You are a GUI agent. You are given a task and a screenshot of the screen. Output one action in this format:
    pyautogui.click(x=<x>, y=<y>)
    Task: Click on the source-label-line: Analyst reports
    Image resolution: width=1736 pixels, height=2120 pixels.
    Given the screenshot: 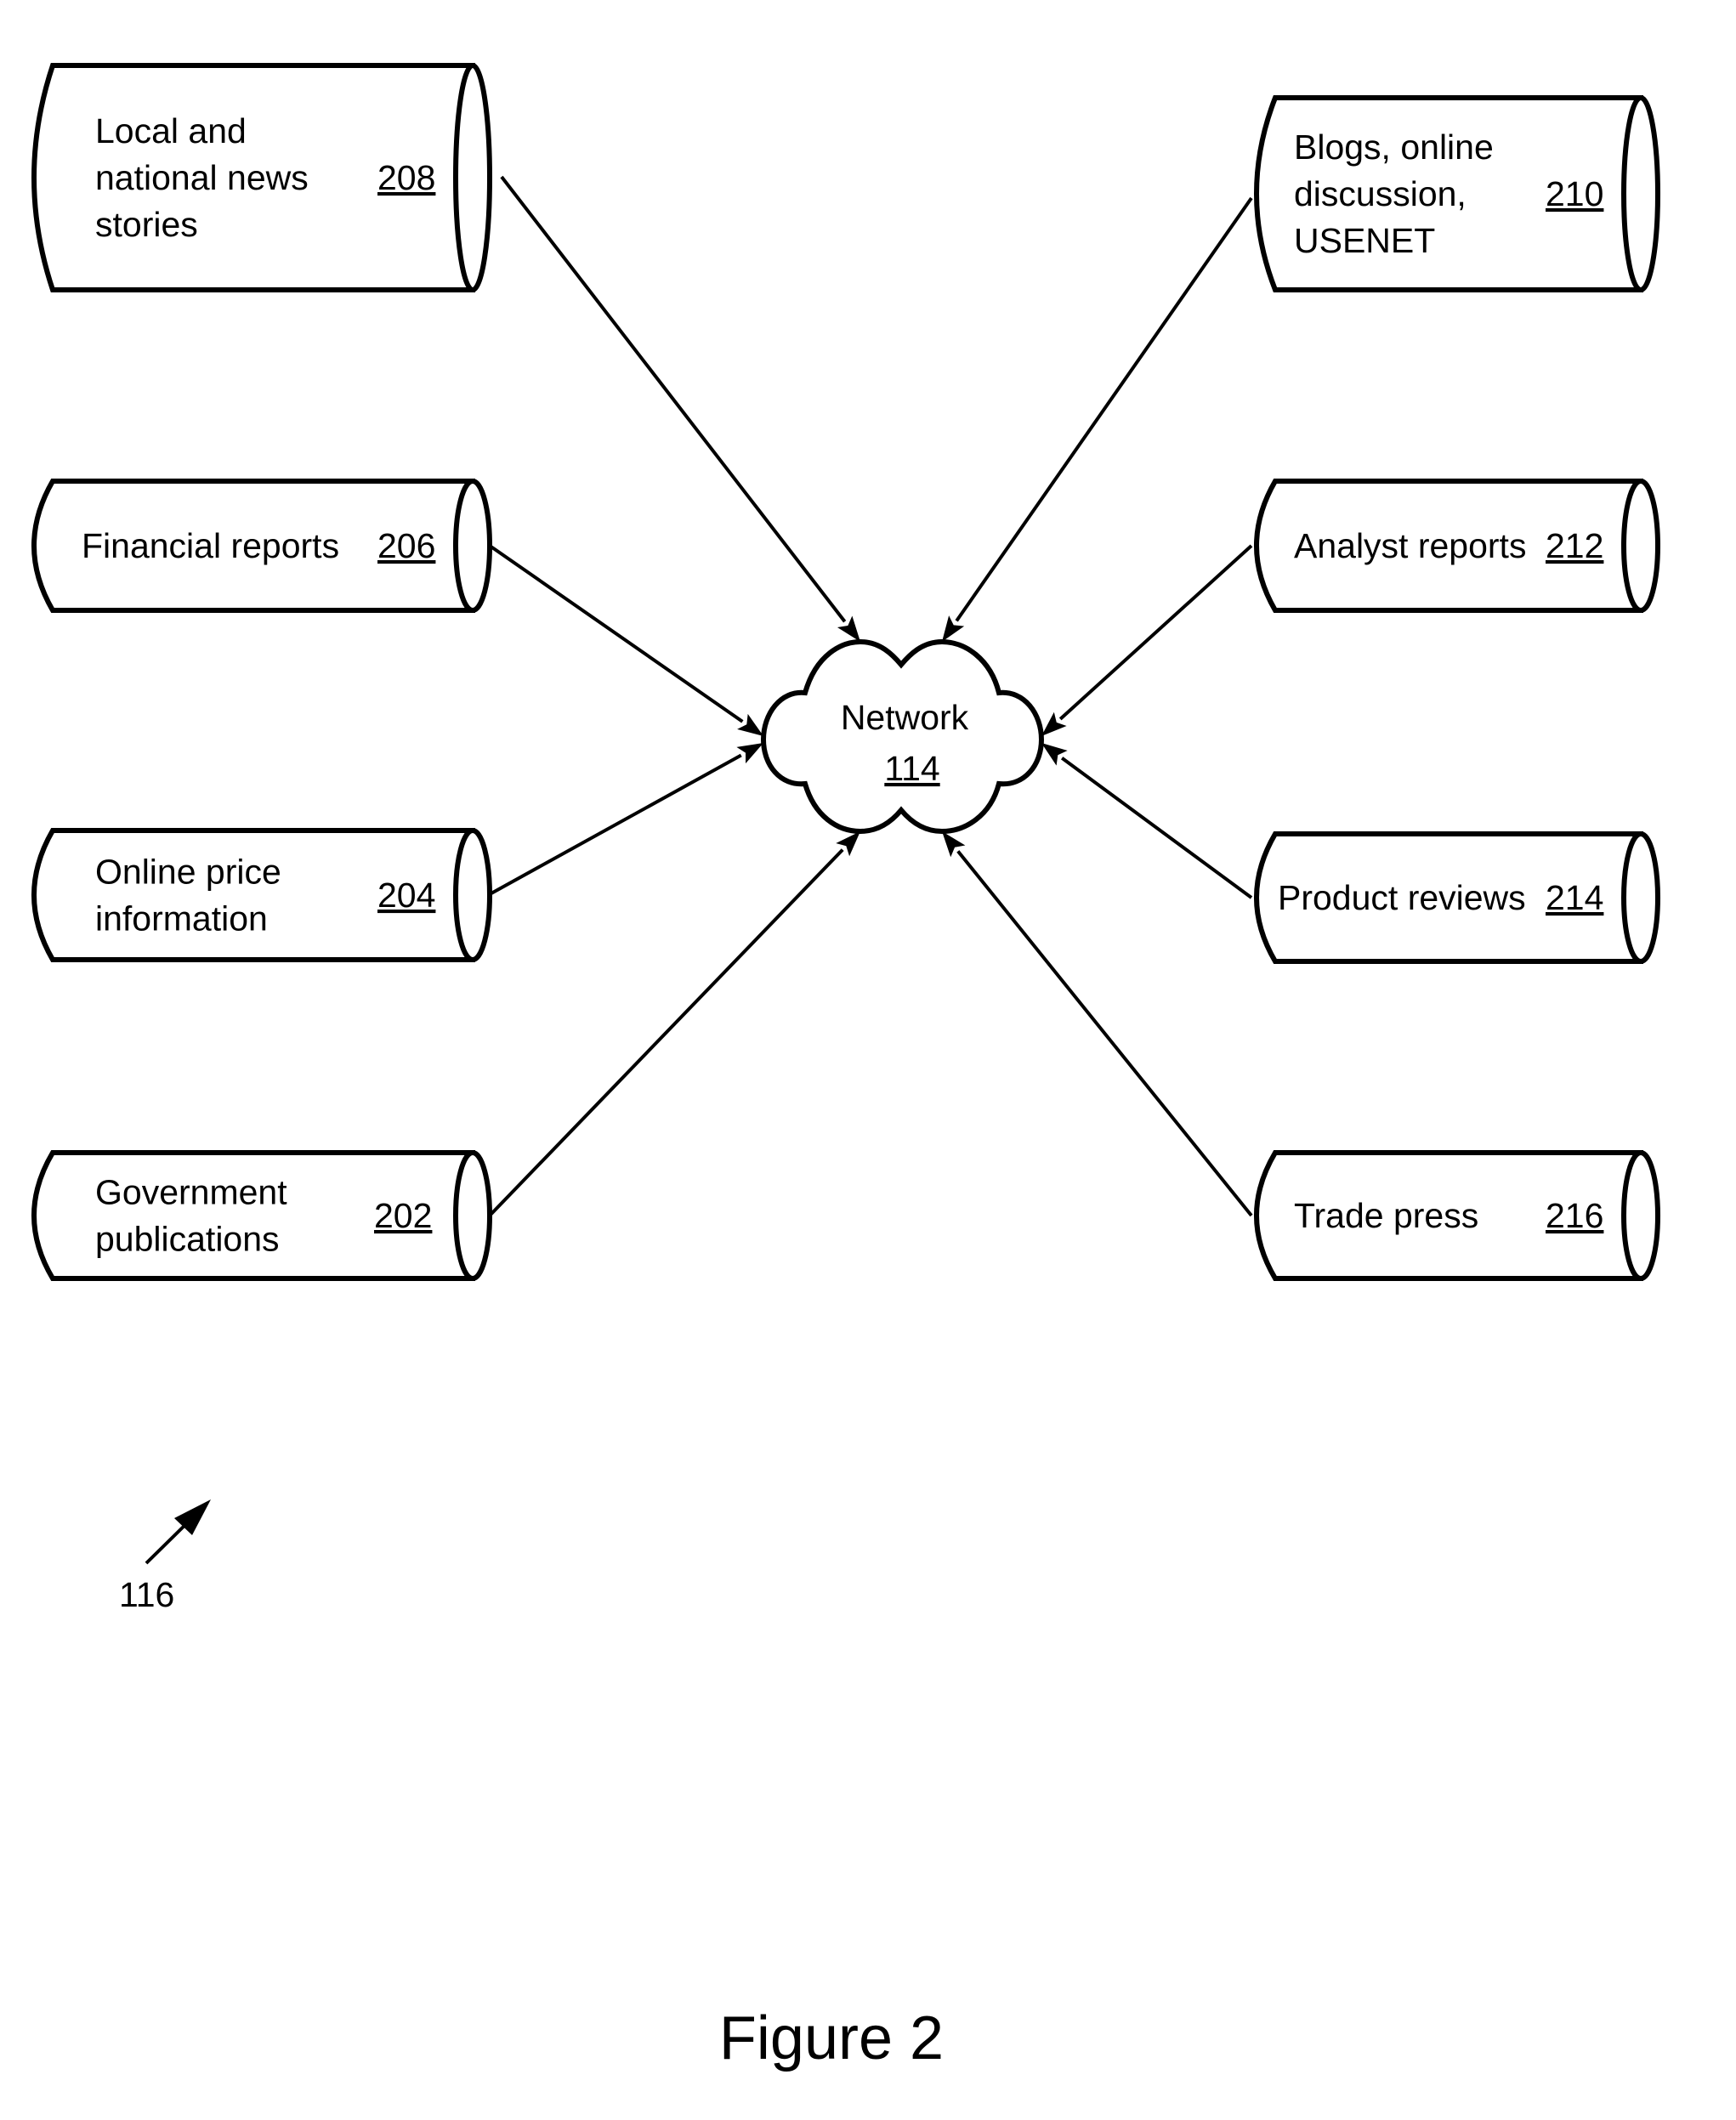 What is the action you would take?
    pyautogui.click(x=1410, y=545)
    